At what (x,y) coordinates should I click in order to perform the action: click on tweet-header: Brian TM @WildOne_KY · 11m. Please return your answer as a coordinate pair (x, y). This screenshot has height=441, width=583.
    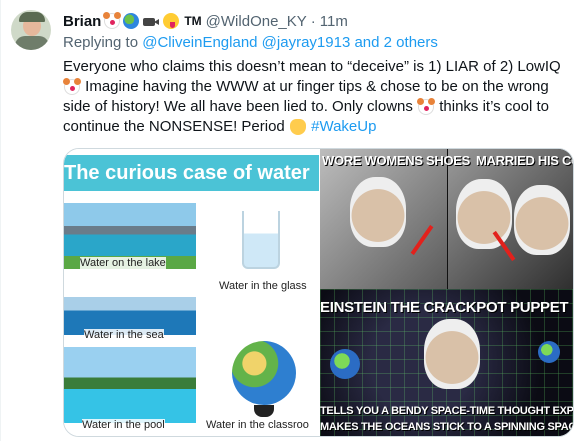
    Looking at the image, I should click on (205, 21).